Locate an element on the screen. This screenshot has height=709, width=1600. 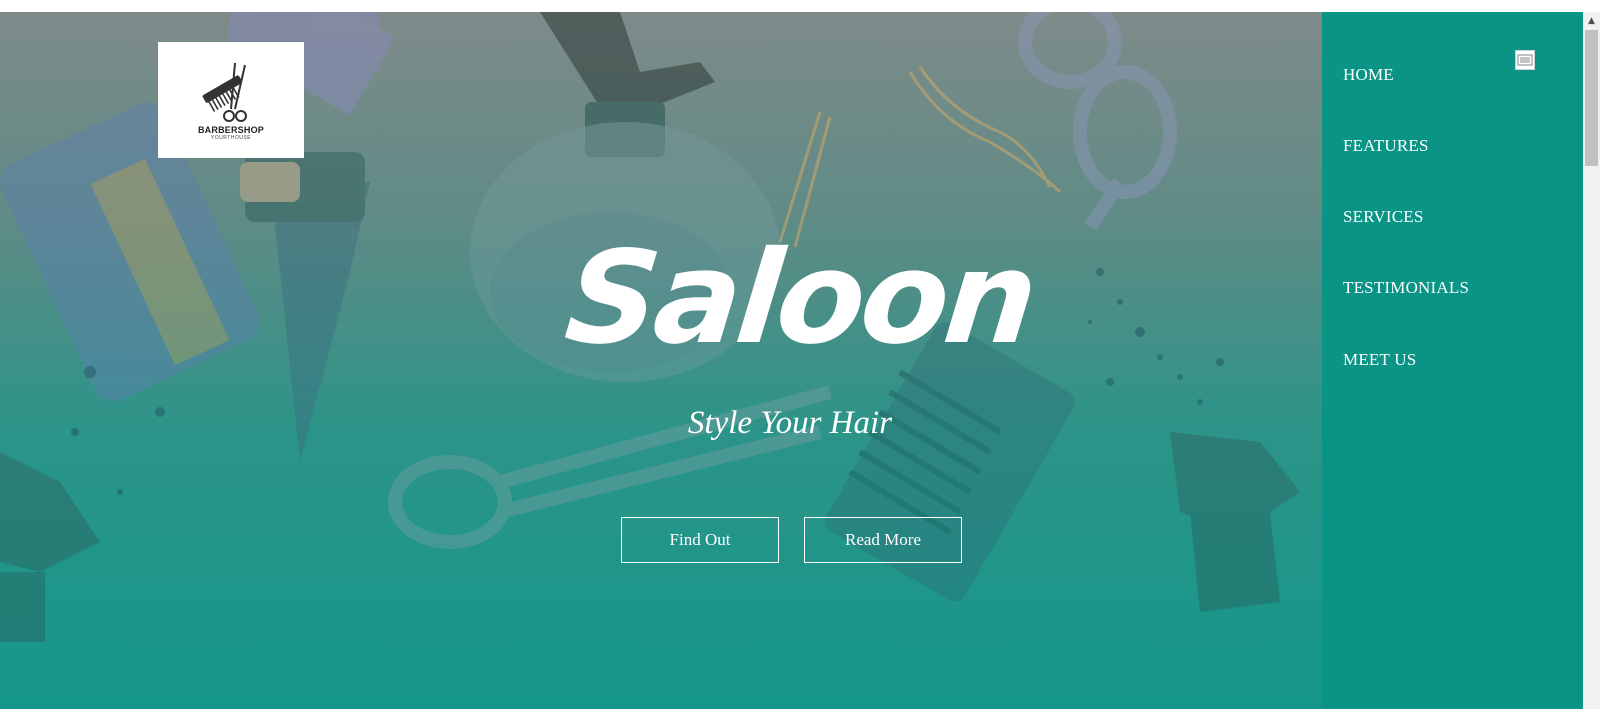
site-logo: BARBERSHOP YOURTHOUSE is located at coordinates (231, 100).